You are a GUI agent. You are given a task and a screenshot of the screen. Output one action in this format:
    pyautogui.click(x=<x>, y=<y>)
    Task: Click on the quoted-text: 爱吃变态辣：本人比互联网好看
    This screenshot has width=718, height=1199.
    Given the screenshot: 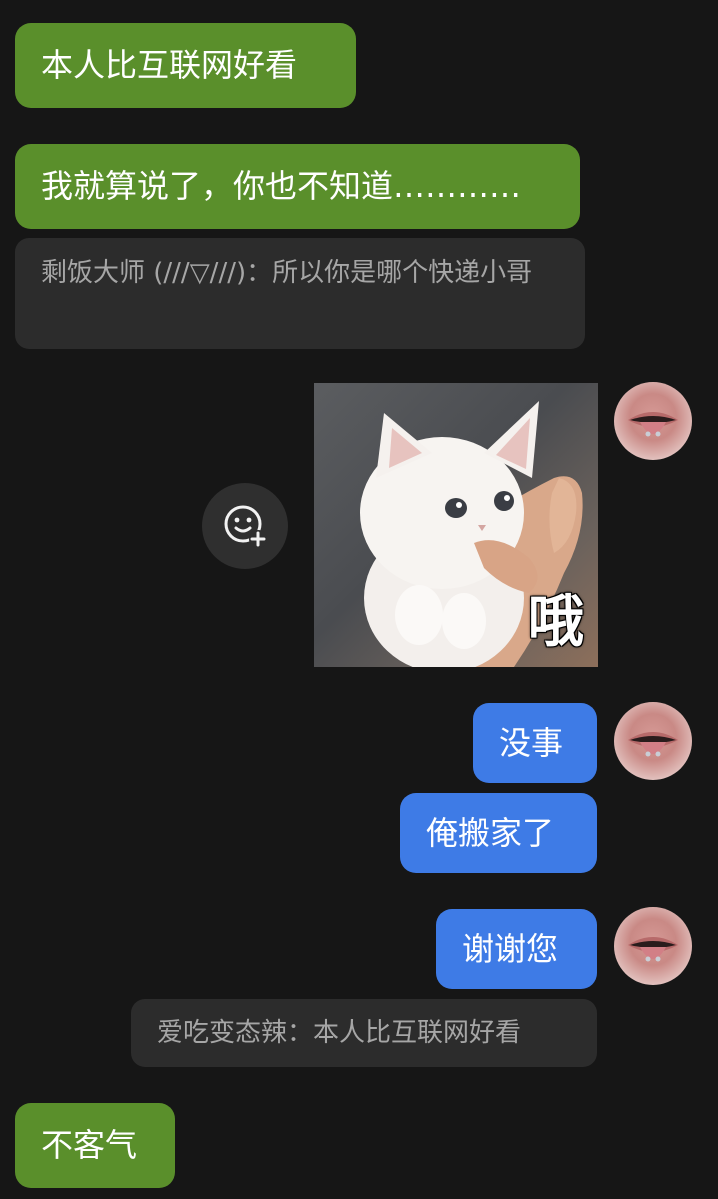 What is the action you would take?
    pyautogui.click(x=339, y=1033)
    